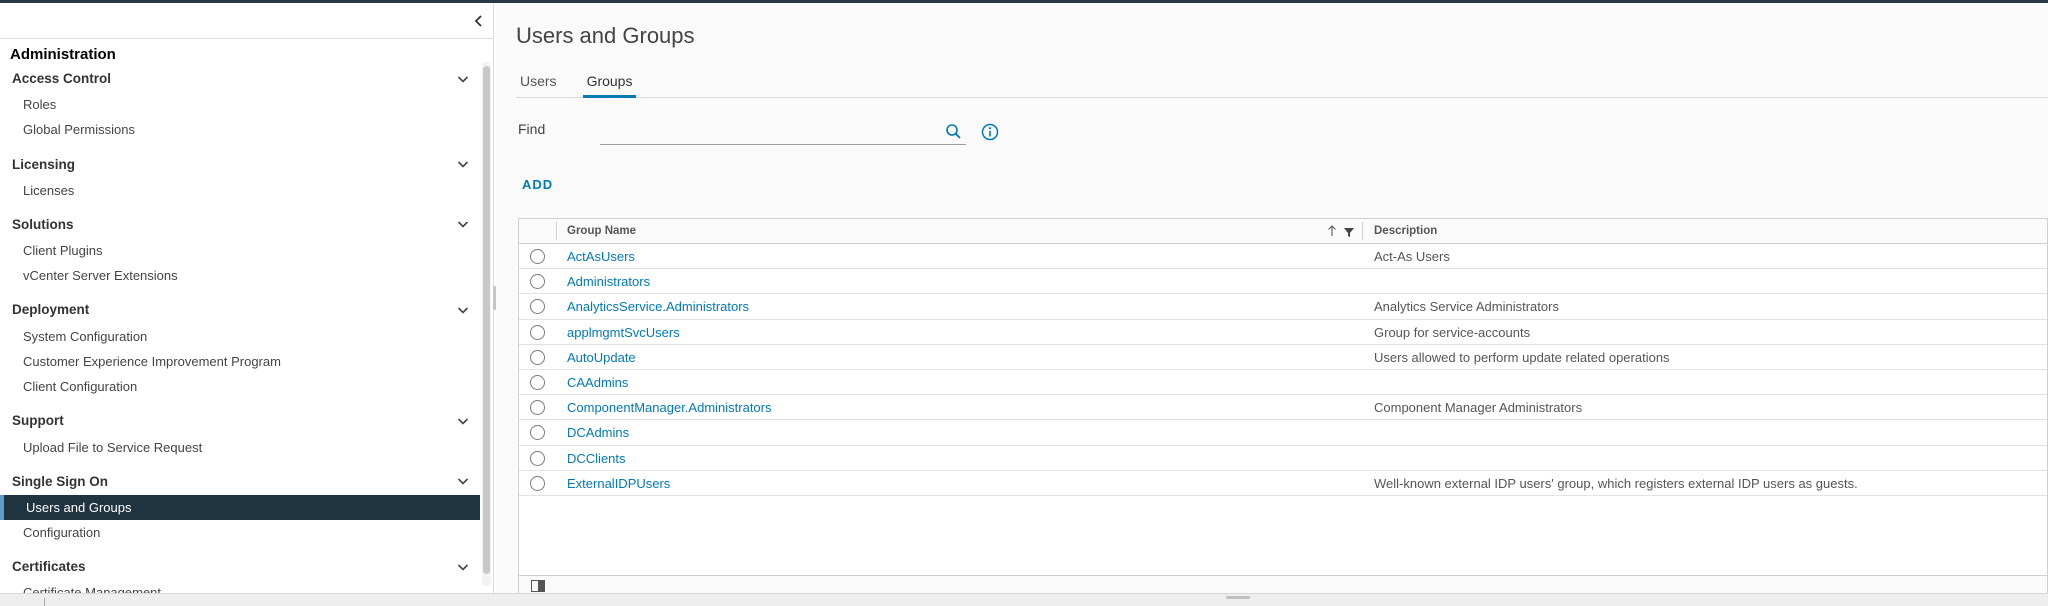 The image size is (2048, 606). I want to click on nav-group-support: Support, so click(241, 420).